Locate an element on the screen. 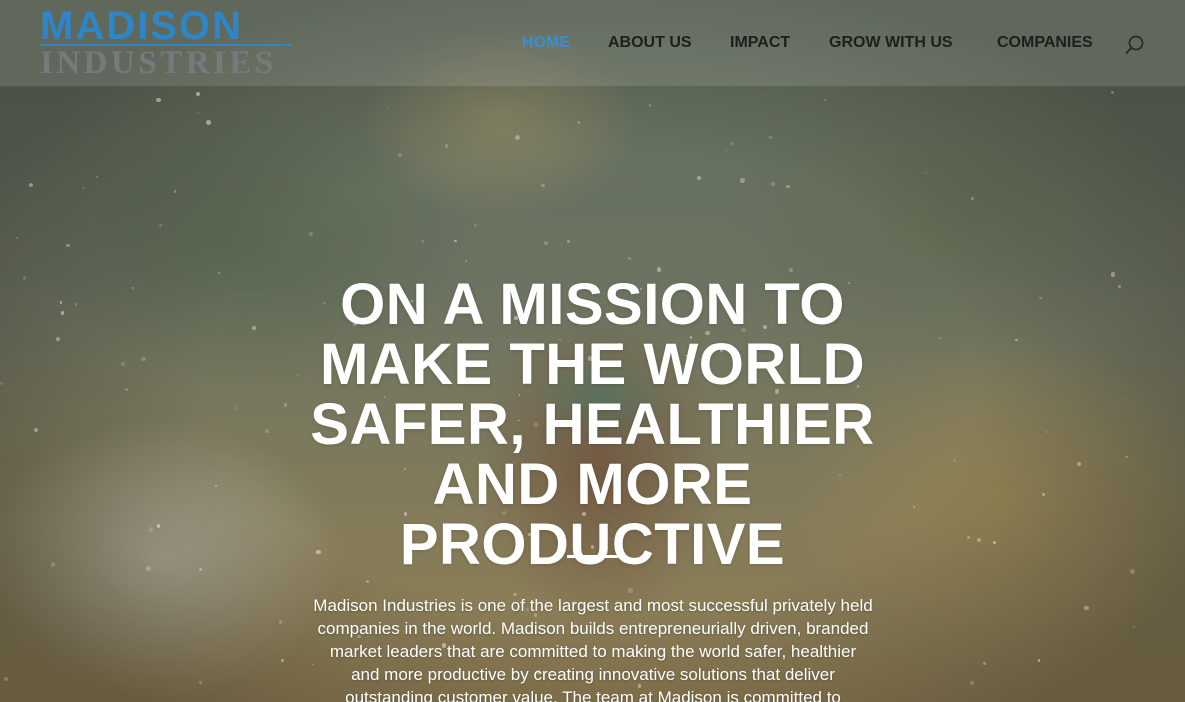 The width and height of the screenshot is (1185, 702). hero-title-line: ON A MISSION TO is located at coordinates (592, 304).